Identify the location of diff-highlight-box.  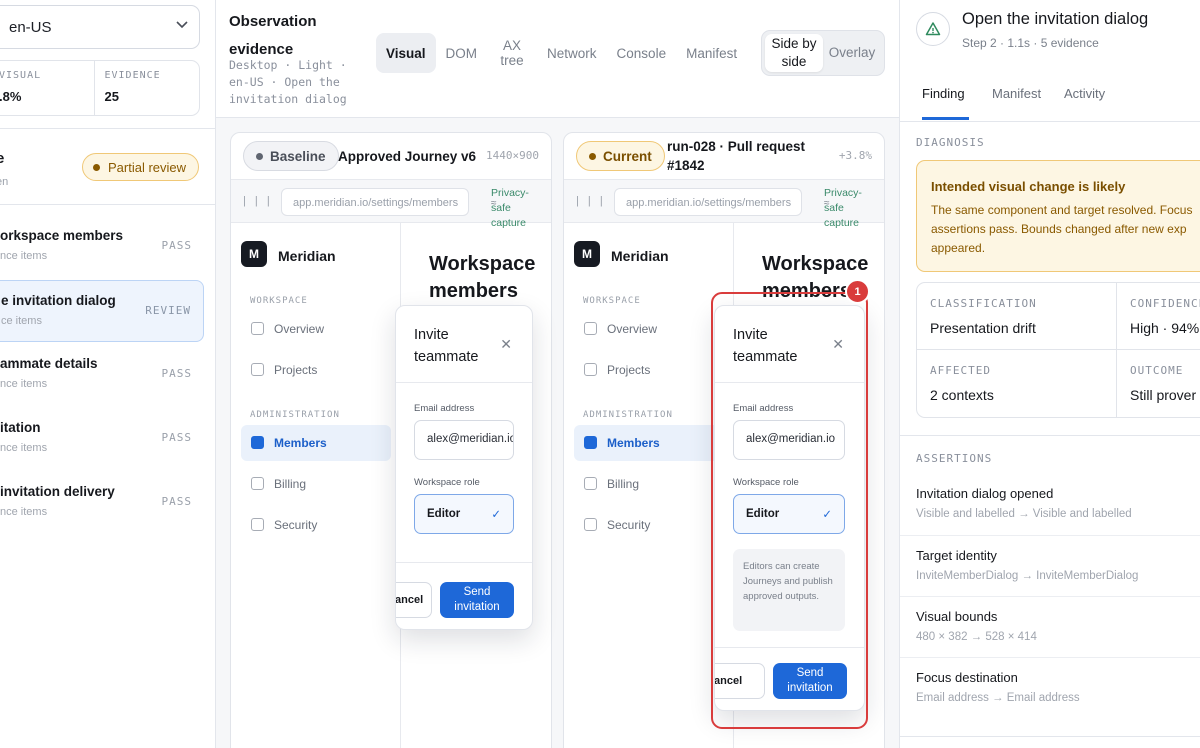
(789, 510).